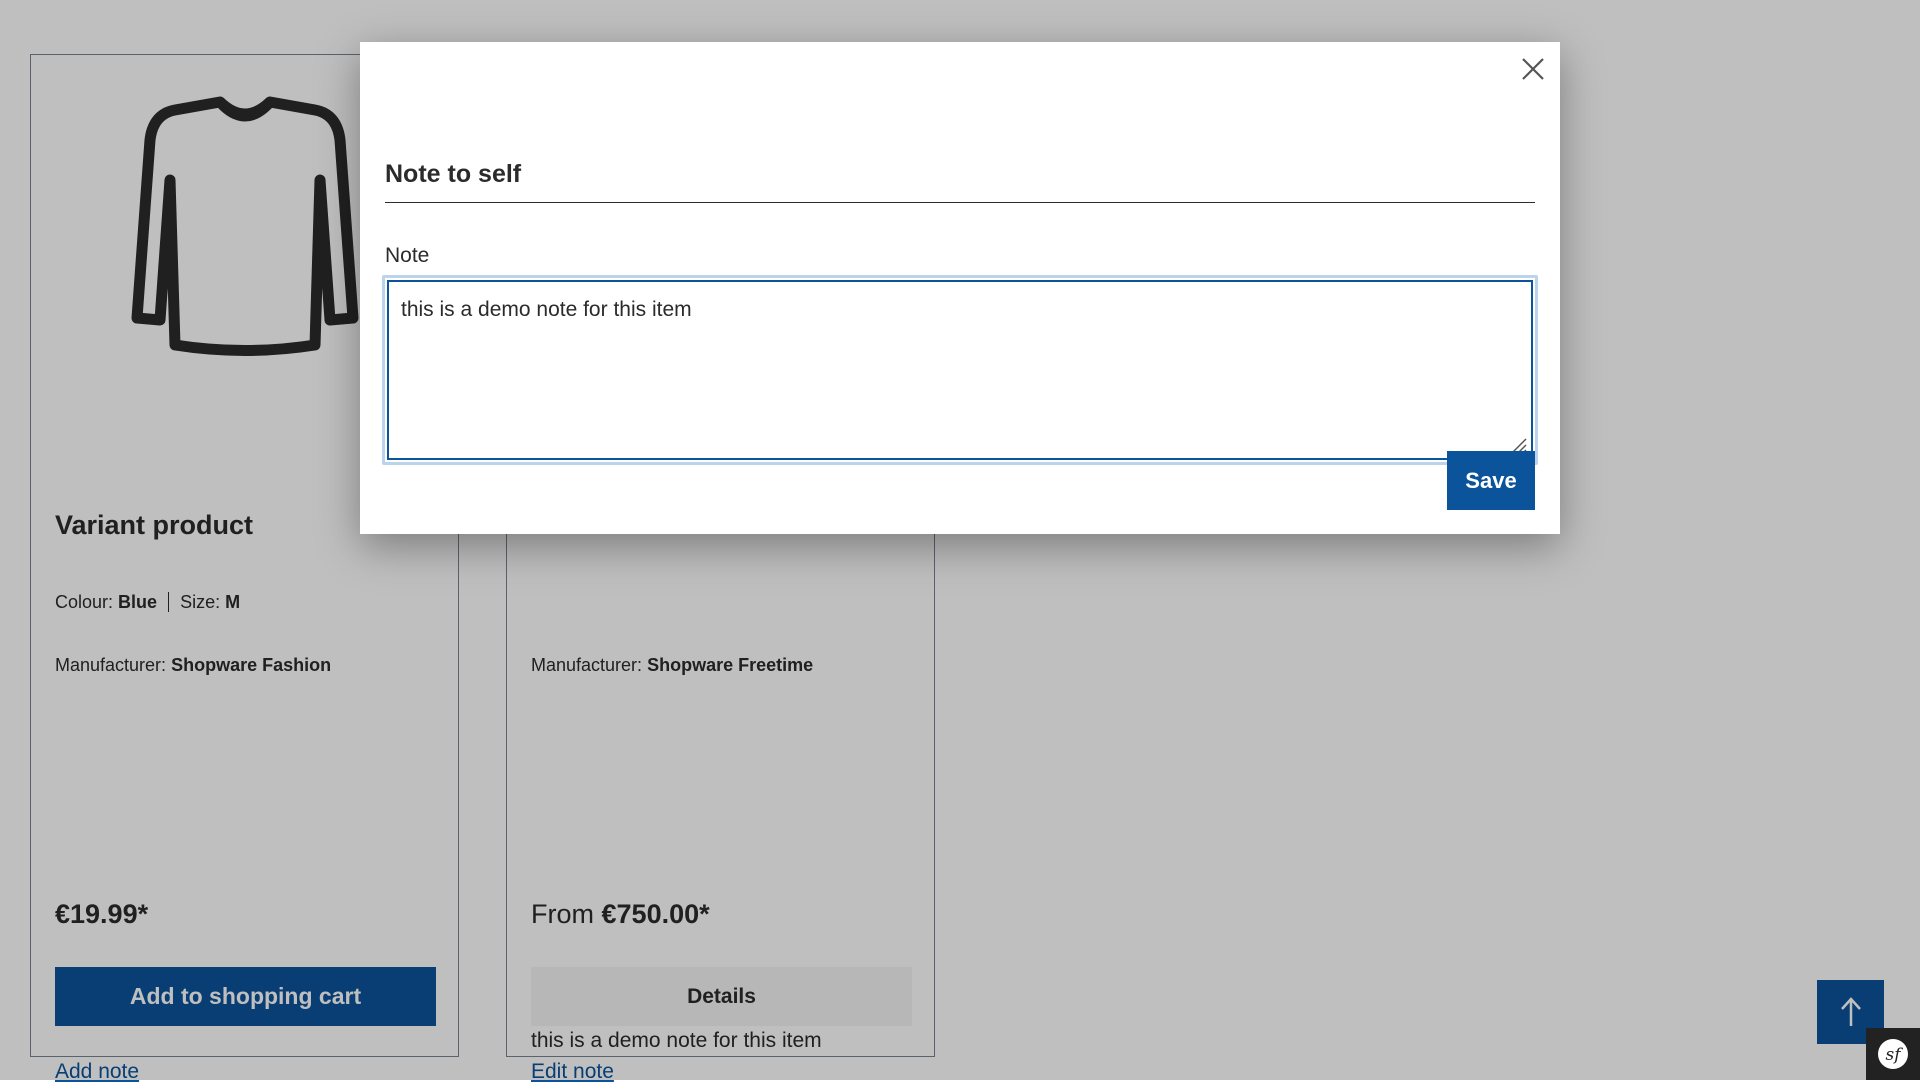 This screenshot has width=1920, height=1084. What do you see at coordinates (453, 174) in the screenshot?
I see `modal-title: Note to self` at bounding box center [453, 174].